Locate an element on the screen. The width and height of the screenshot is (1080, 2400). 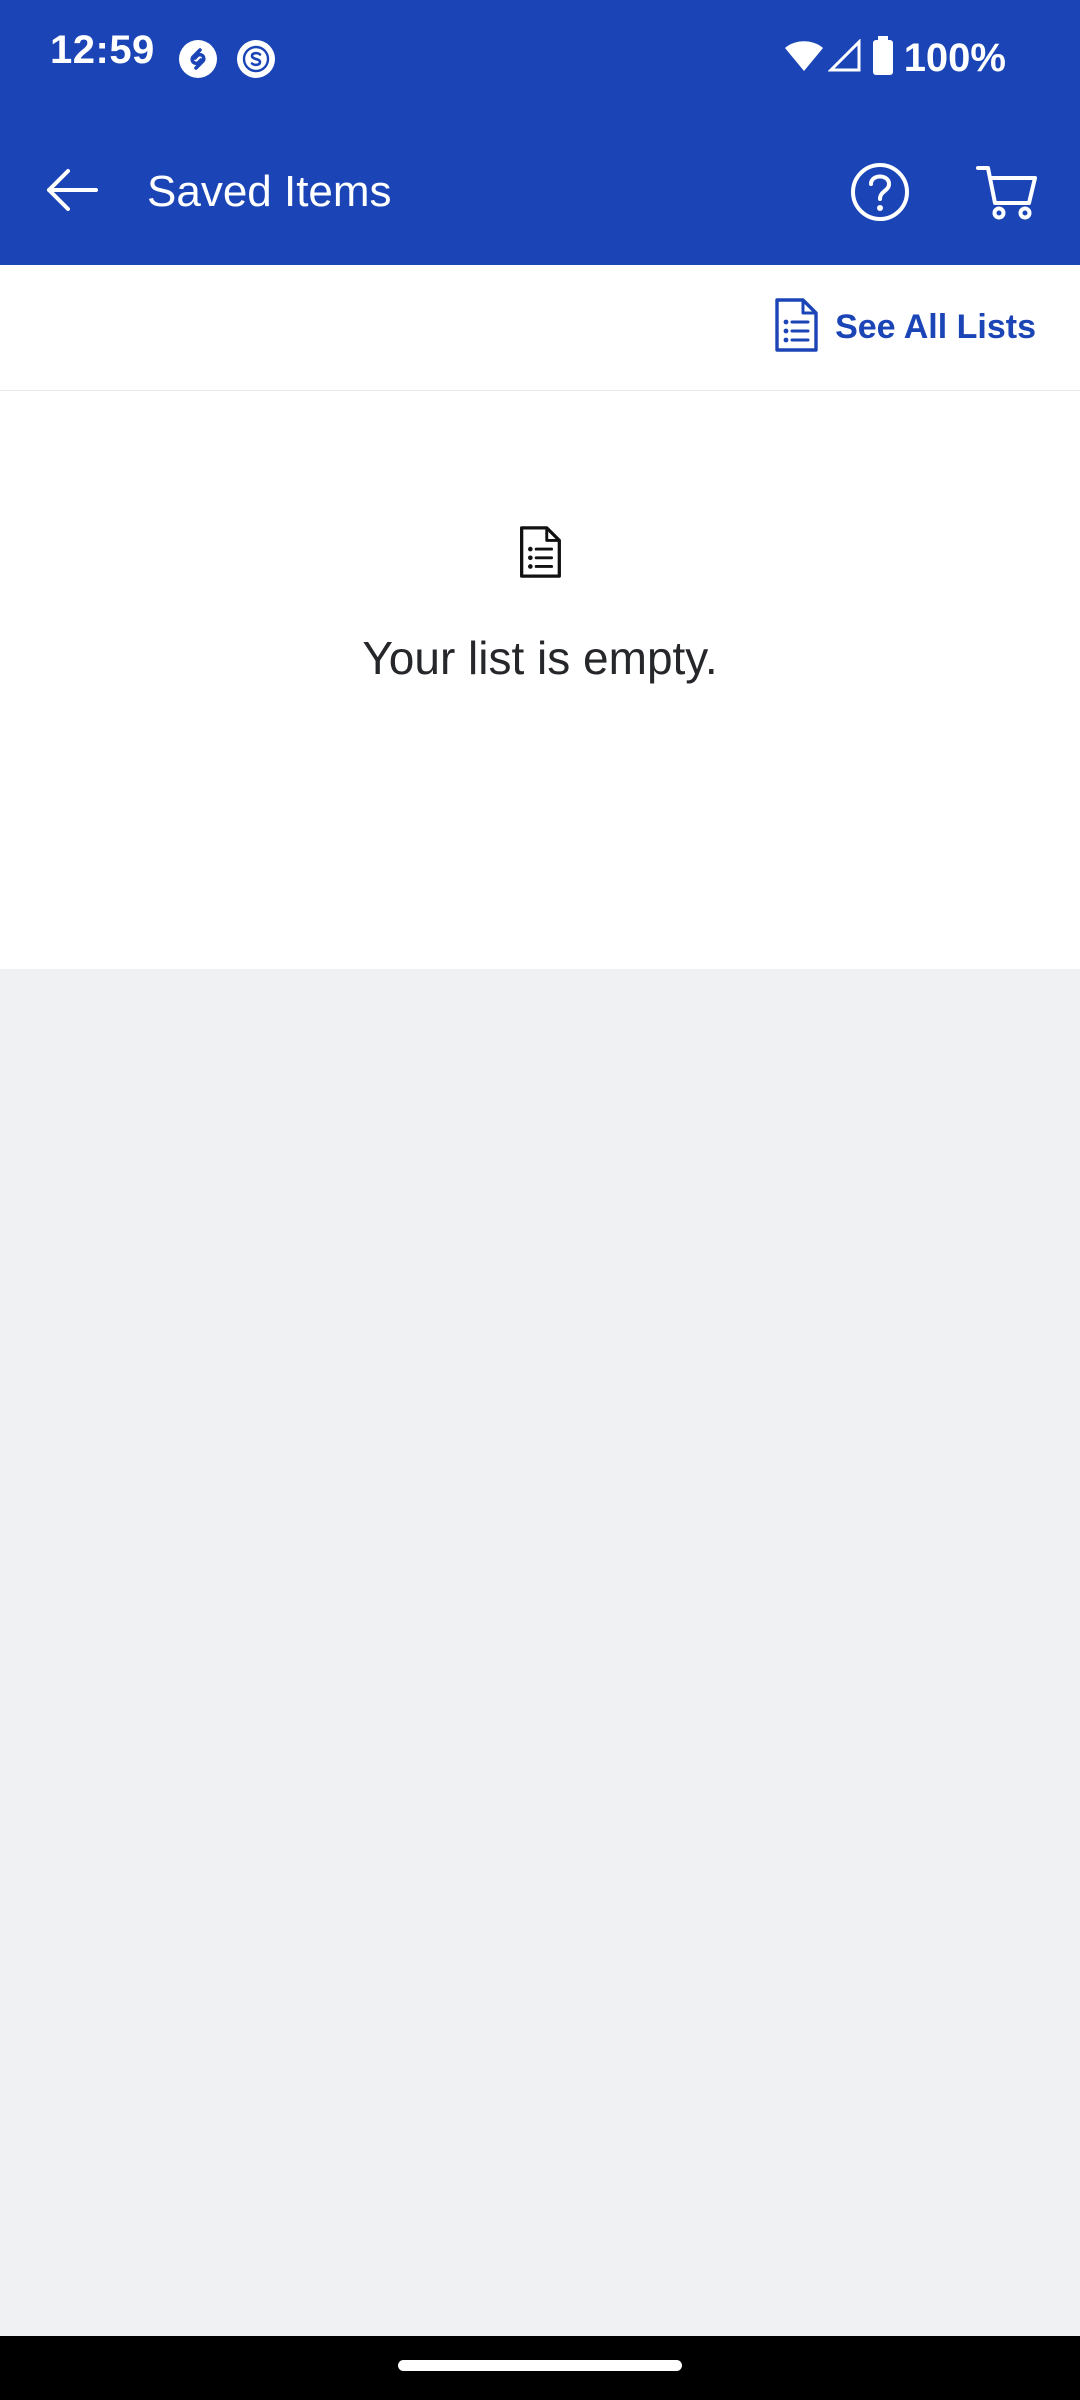
wifi-icon is located at coordinates (804, 58).